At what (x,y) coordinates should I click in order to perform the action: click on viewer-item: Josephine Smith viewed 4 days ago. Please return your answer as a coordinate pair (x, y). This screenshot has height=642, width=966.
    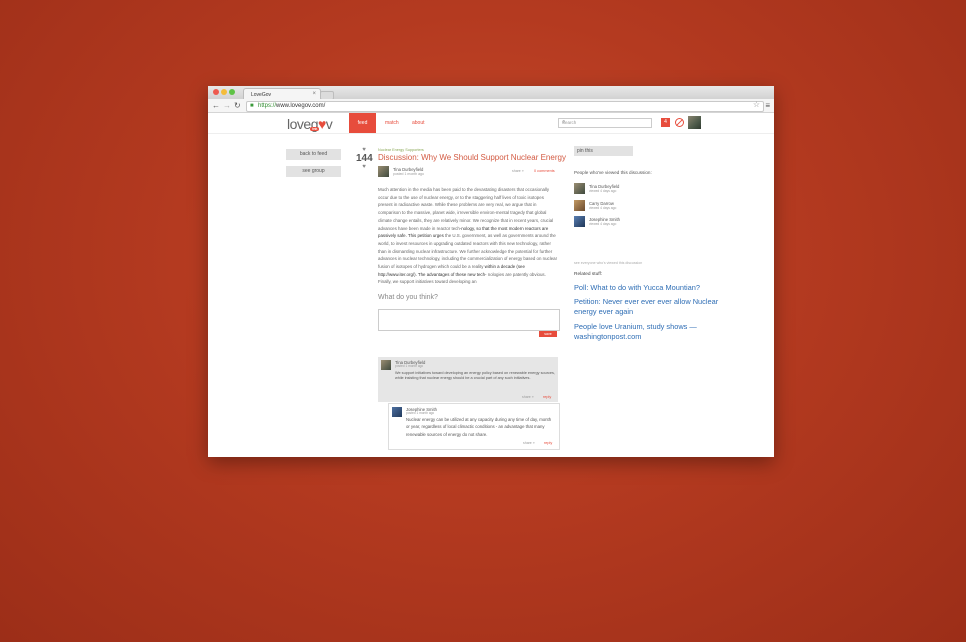
    Looking at the image, I should click on (624, 222).